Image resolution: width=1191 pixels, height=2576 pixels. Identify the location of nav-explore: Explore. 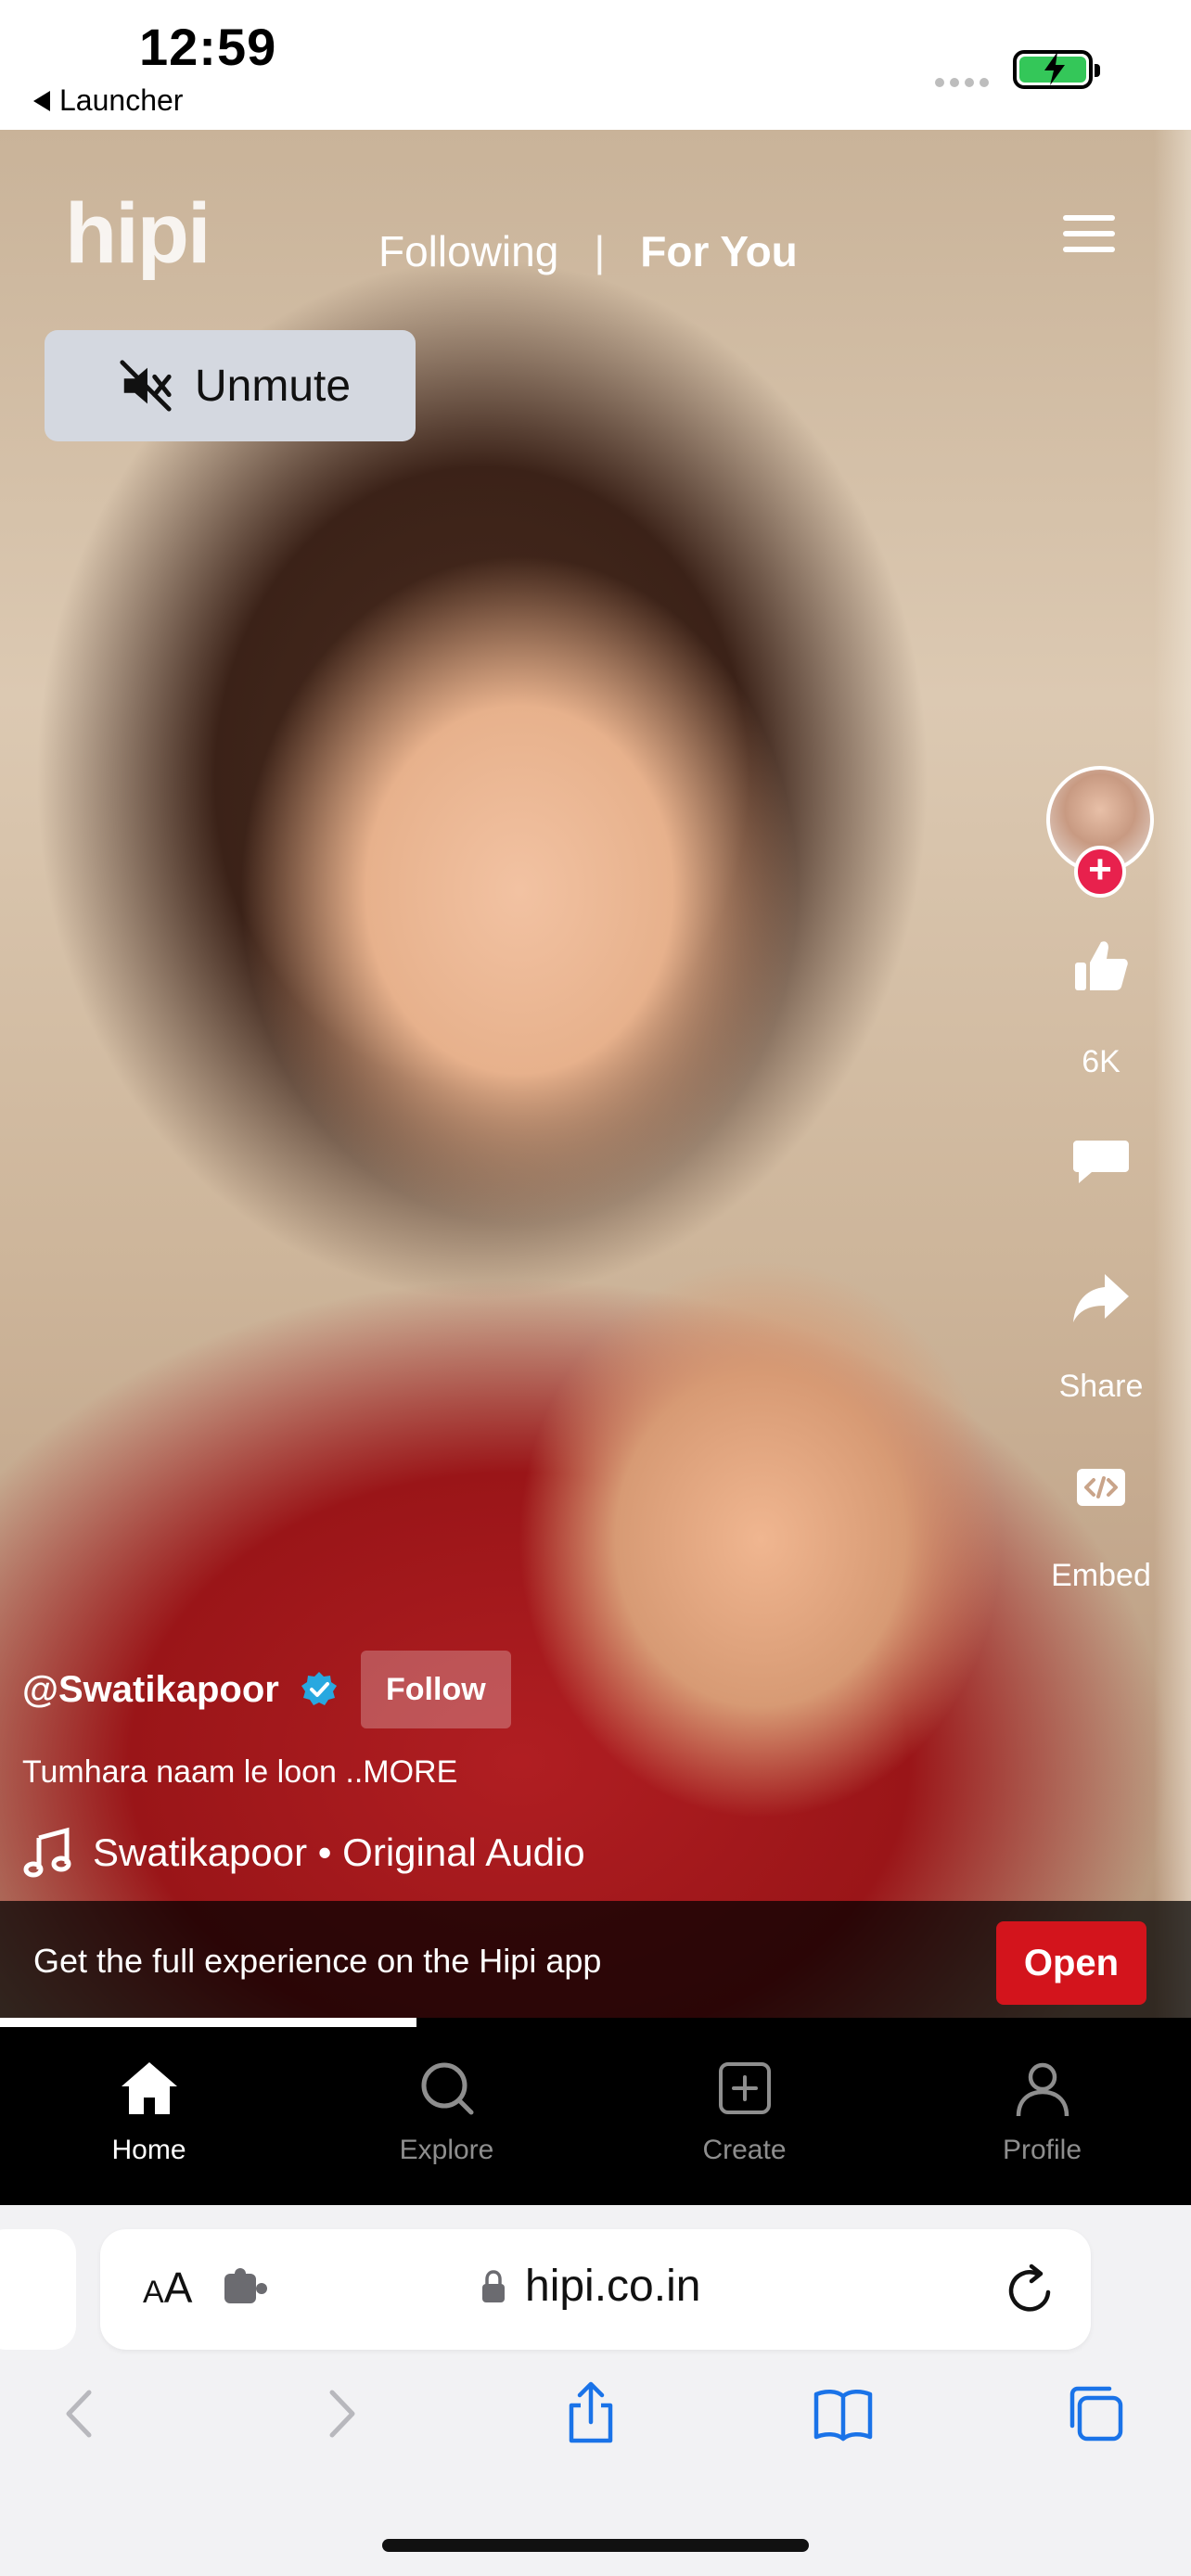
(447, 2116).